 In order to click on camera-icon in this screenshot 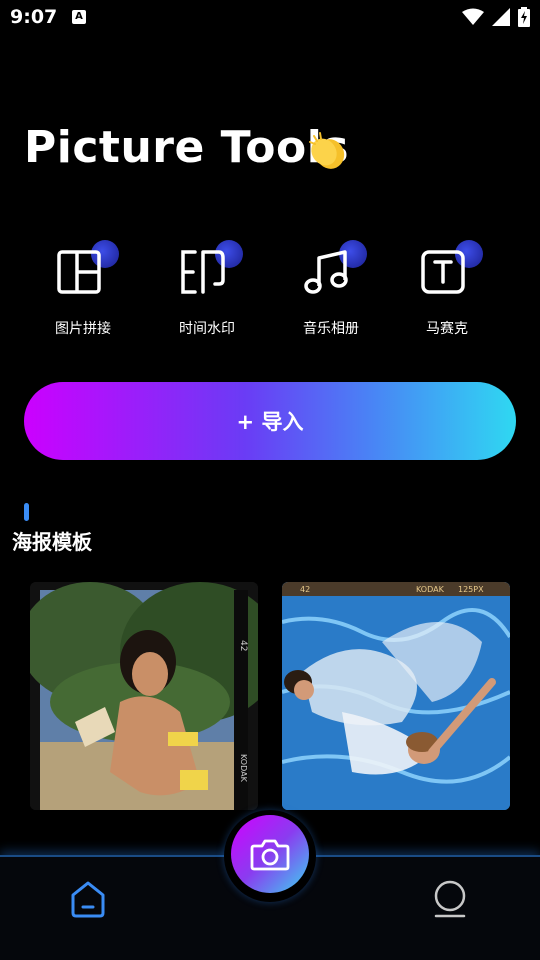, I will do `click(270, 855)`.